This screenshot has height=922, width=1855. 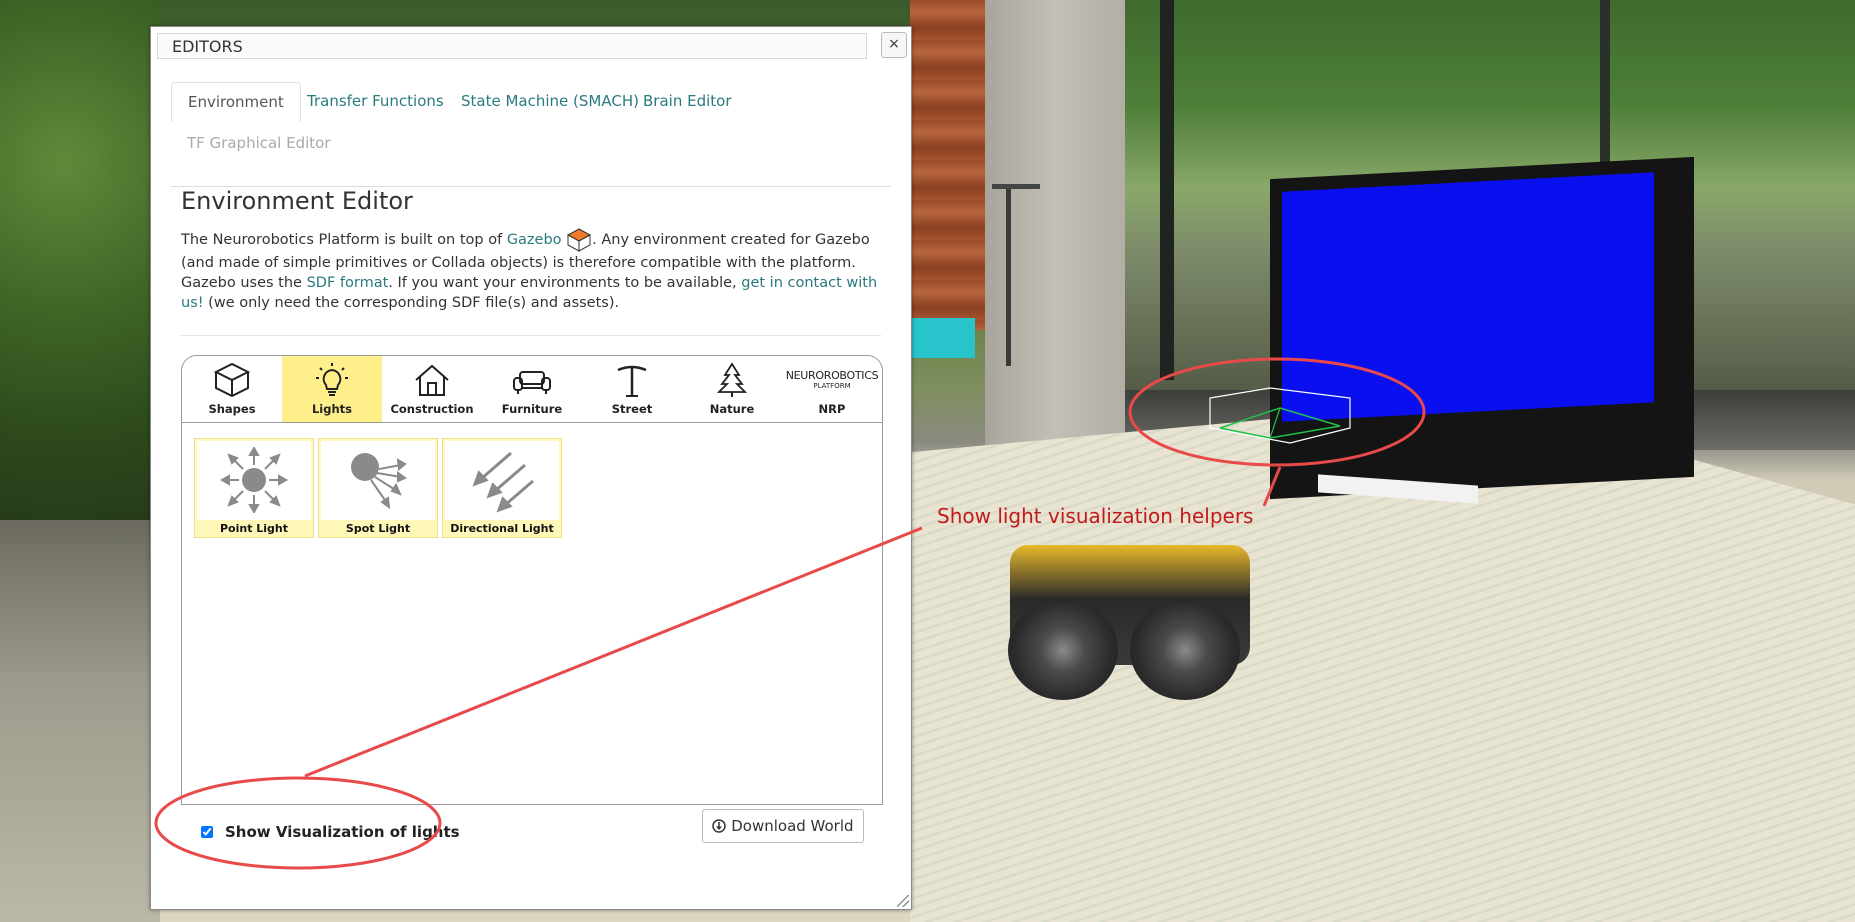 I want to click on street-lamp-icon, so click(x=632, y=381).